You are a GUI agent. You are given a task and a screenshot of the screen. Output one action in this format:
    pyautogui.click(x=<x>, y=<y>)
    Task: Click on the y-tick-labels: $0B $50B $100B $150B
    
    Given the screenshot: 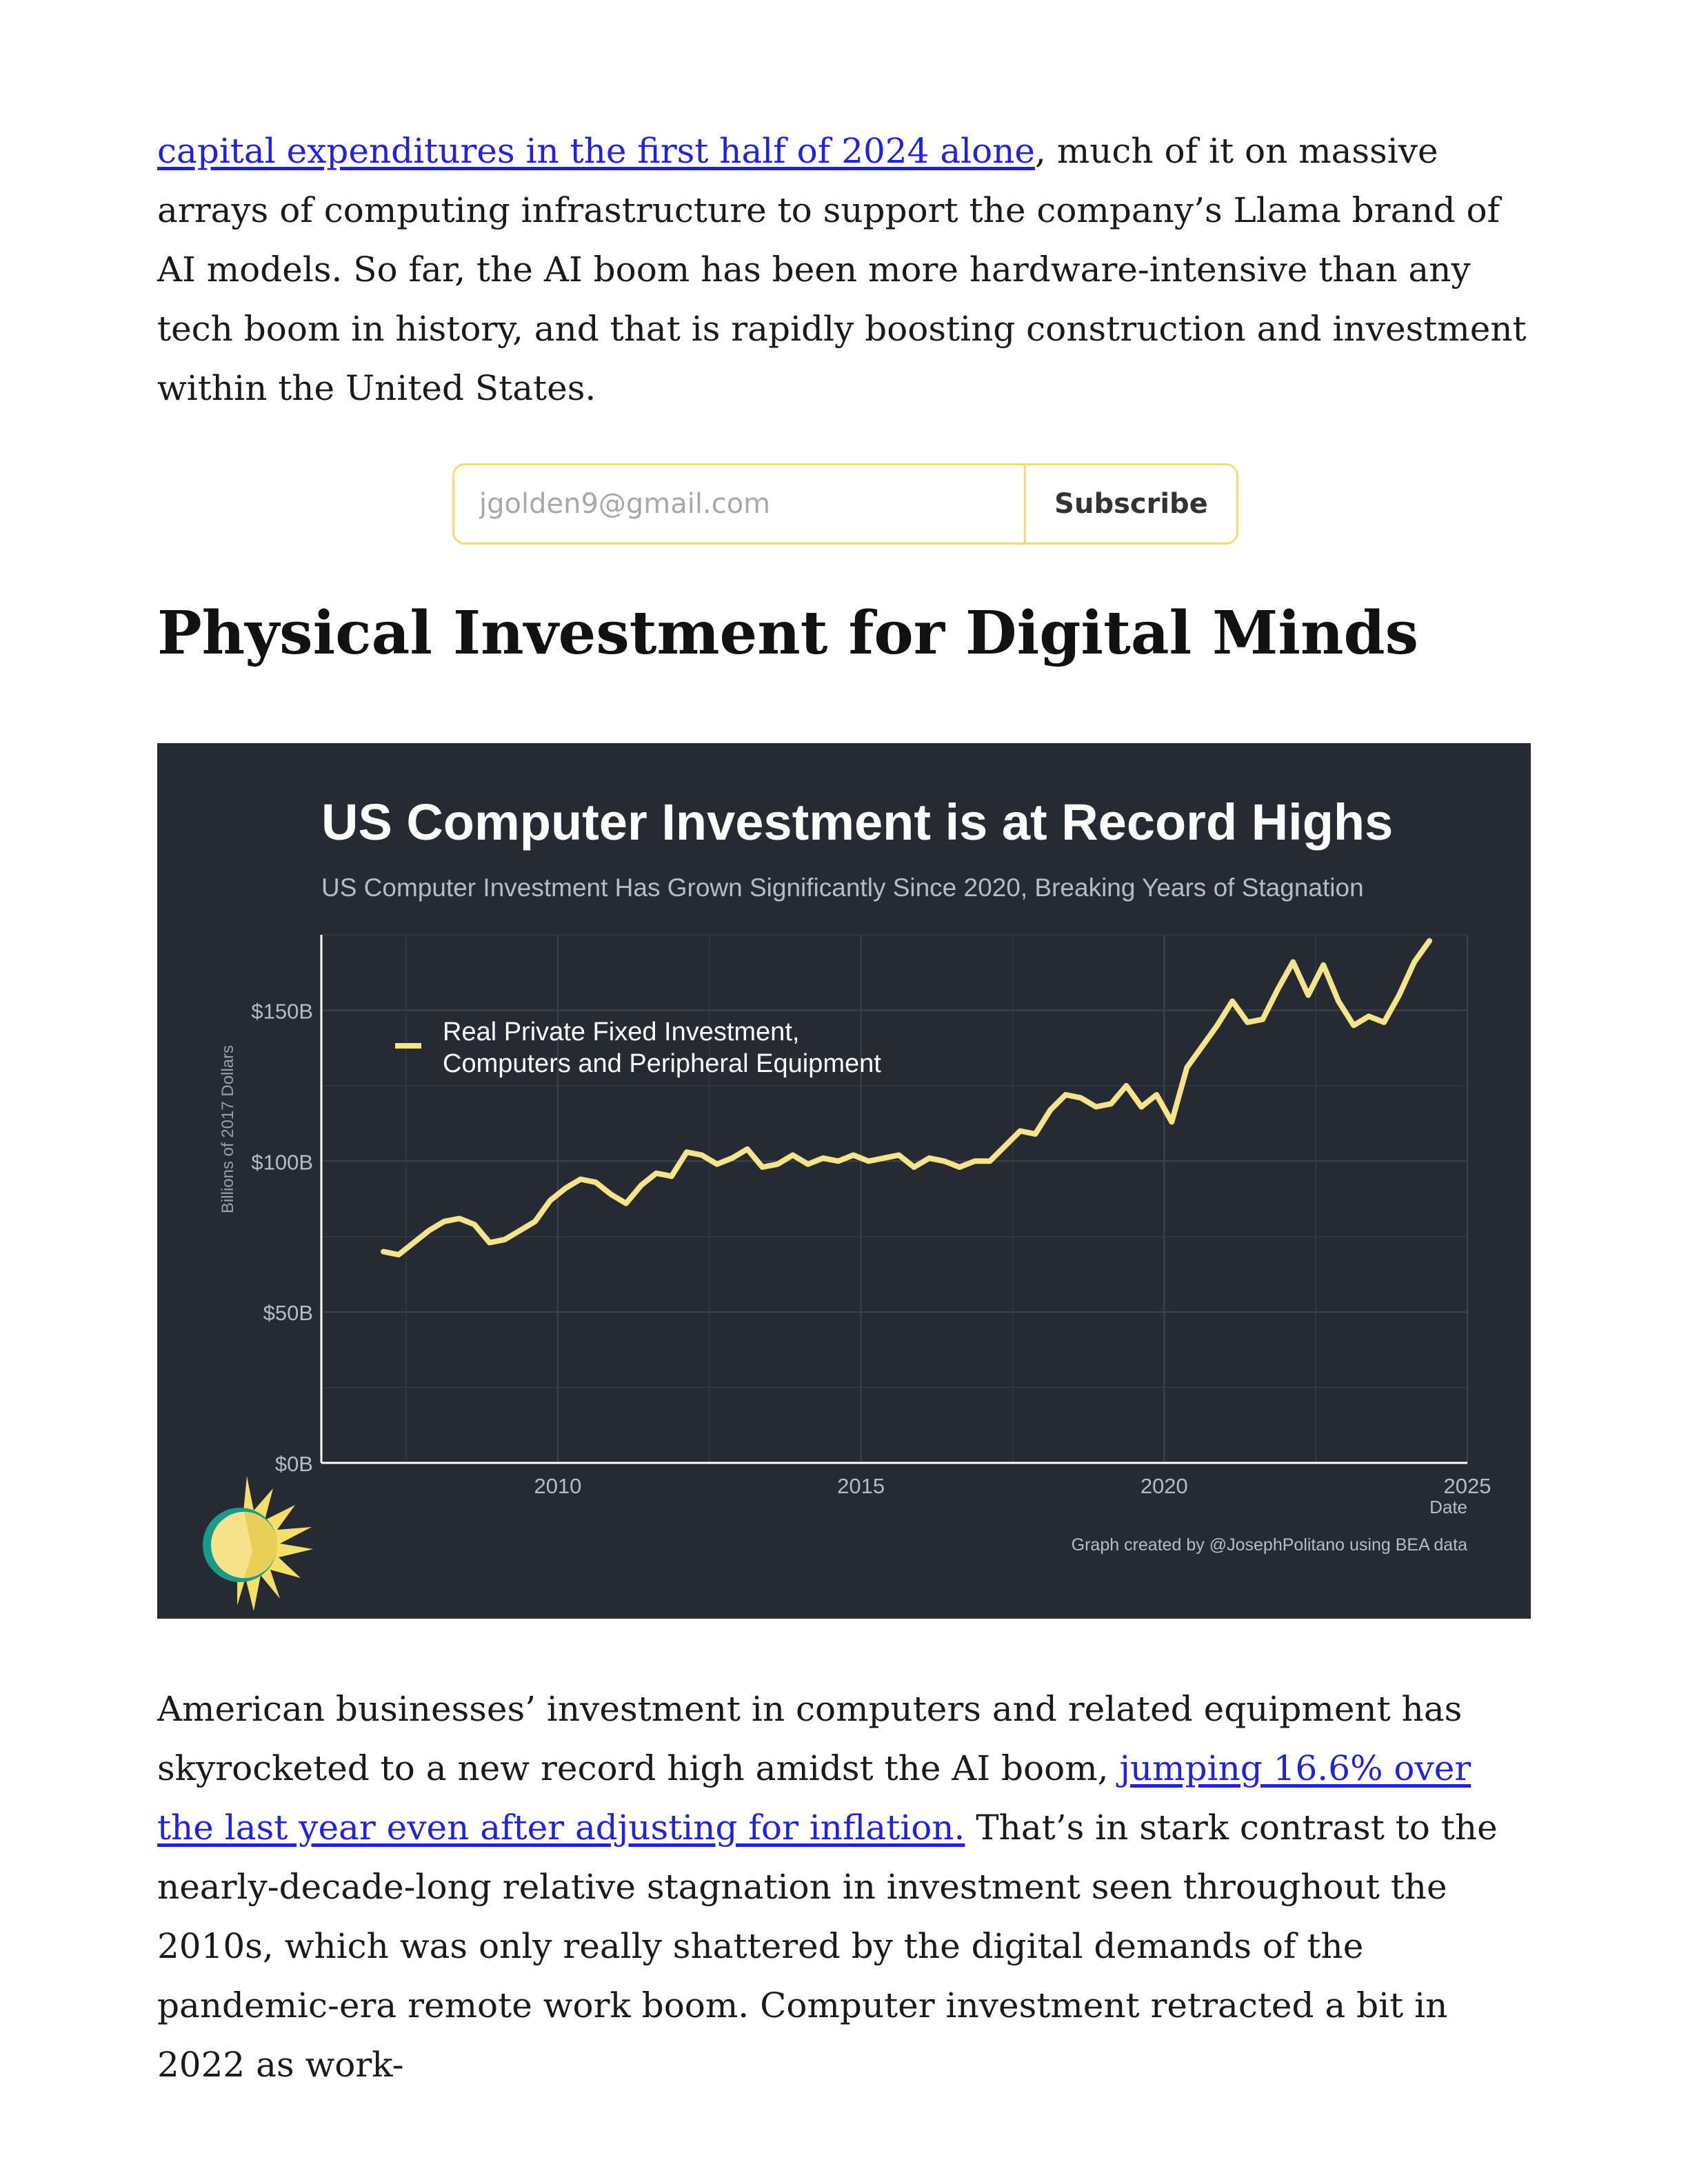 What is the action you would take?
    pyautogui.click(x=282, y=1237)
    